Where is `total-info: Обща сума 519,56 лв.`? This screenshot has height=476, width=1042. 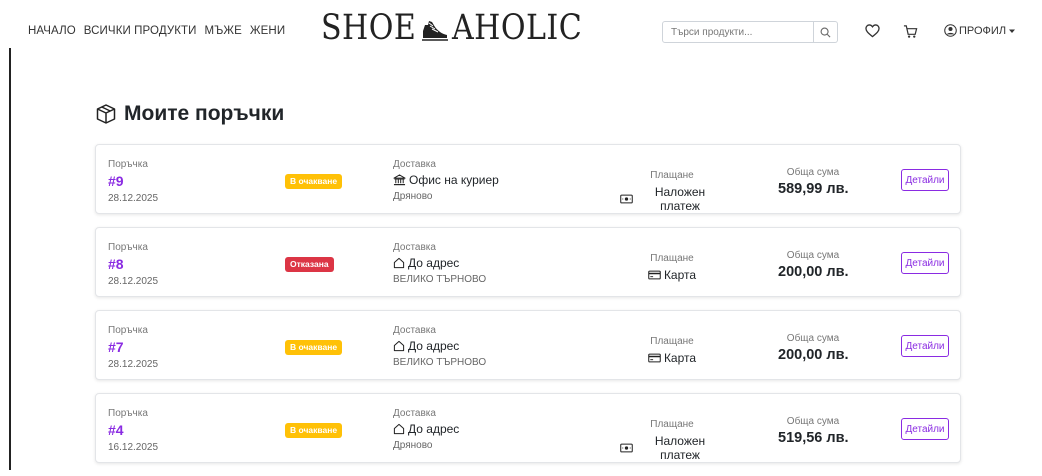
total-info: Обща сума 519,56 лв. is located at coordinates (813, 431).